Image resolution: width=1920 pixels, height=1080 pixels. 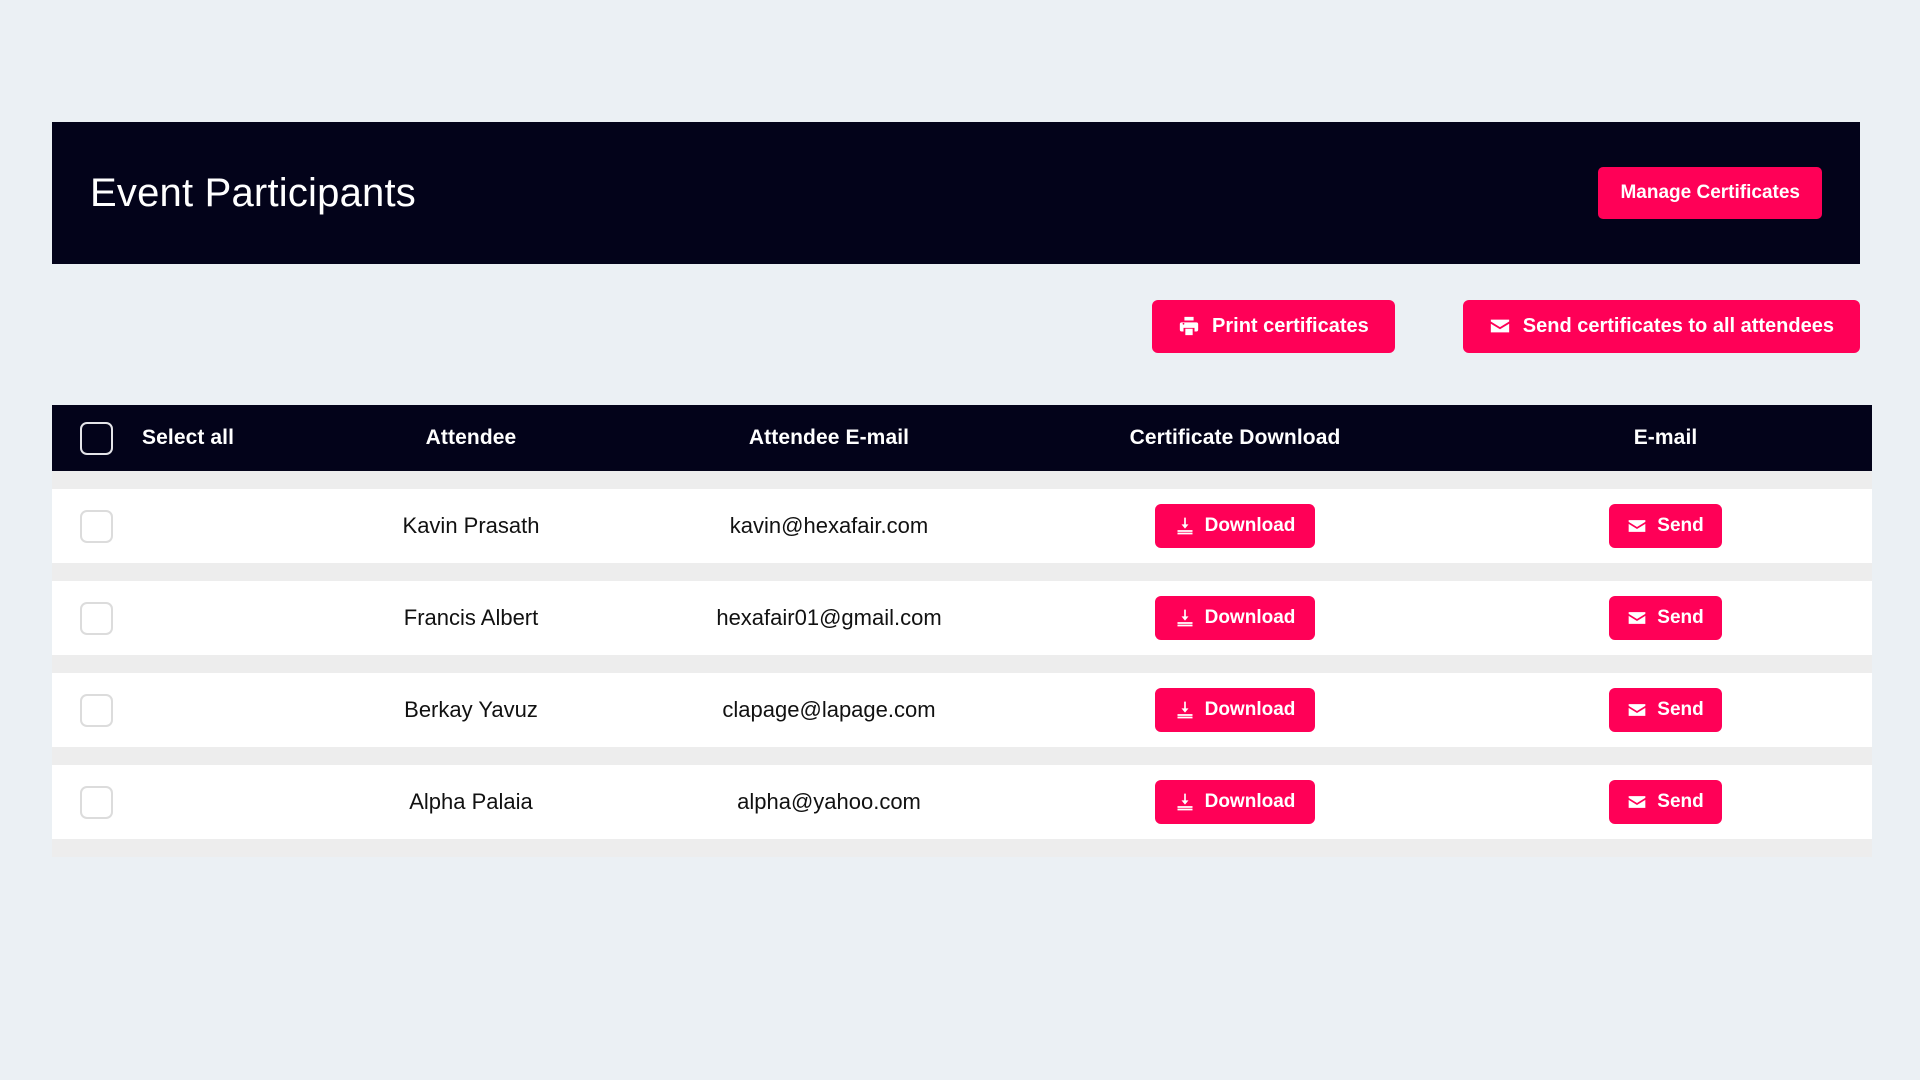 I want to click on printer-icon, so click(x=1189, y=326).